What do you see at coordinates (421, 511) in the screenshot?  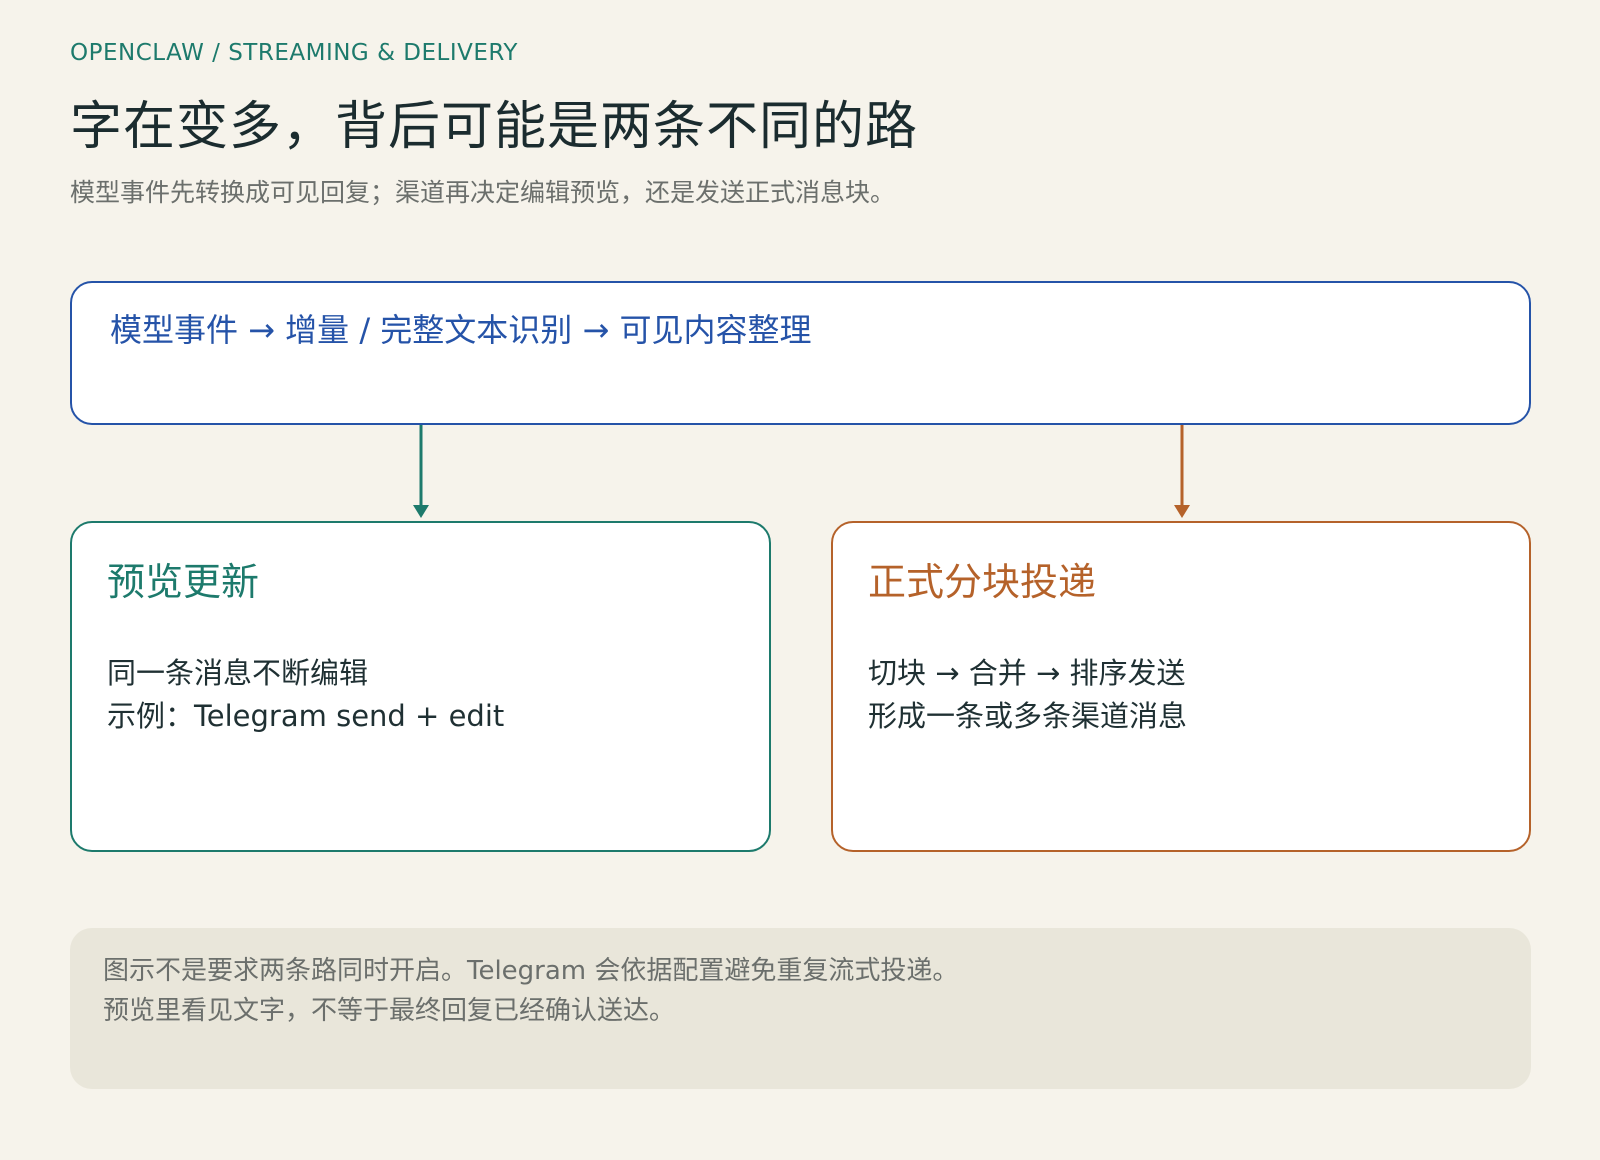 I see `arrow-to-preview-head` at bounding box center [421, 511].